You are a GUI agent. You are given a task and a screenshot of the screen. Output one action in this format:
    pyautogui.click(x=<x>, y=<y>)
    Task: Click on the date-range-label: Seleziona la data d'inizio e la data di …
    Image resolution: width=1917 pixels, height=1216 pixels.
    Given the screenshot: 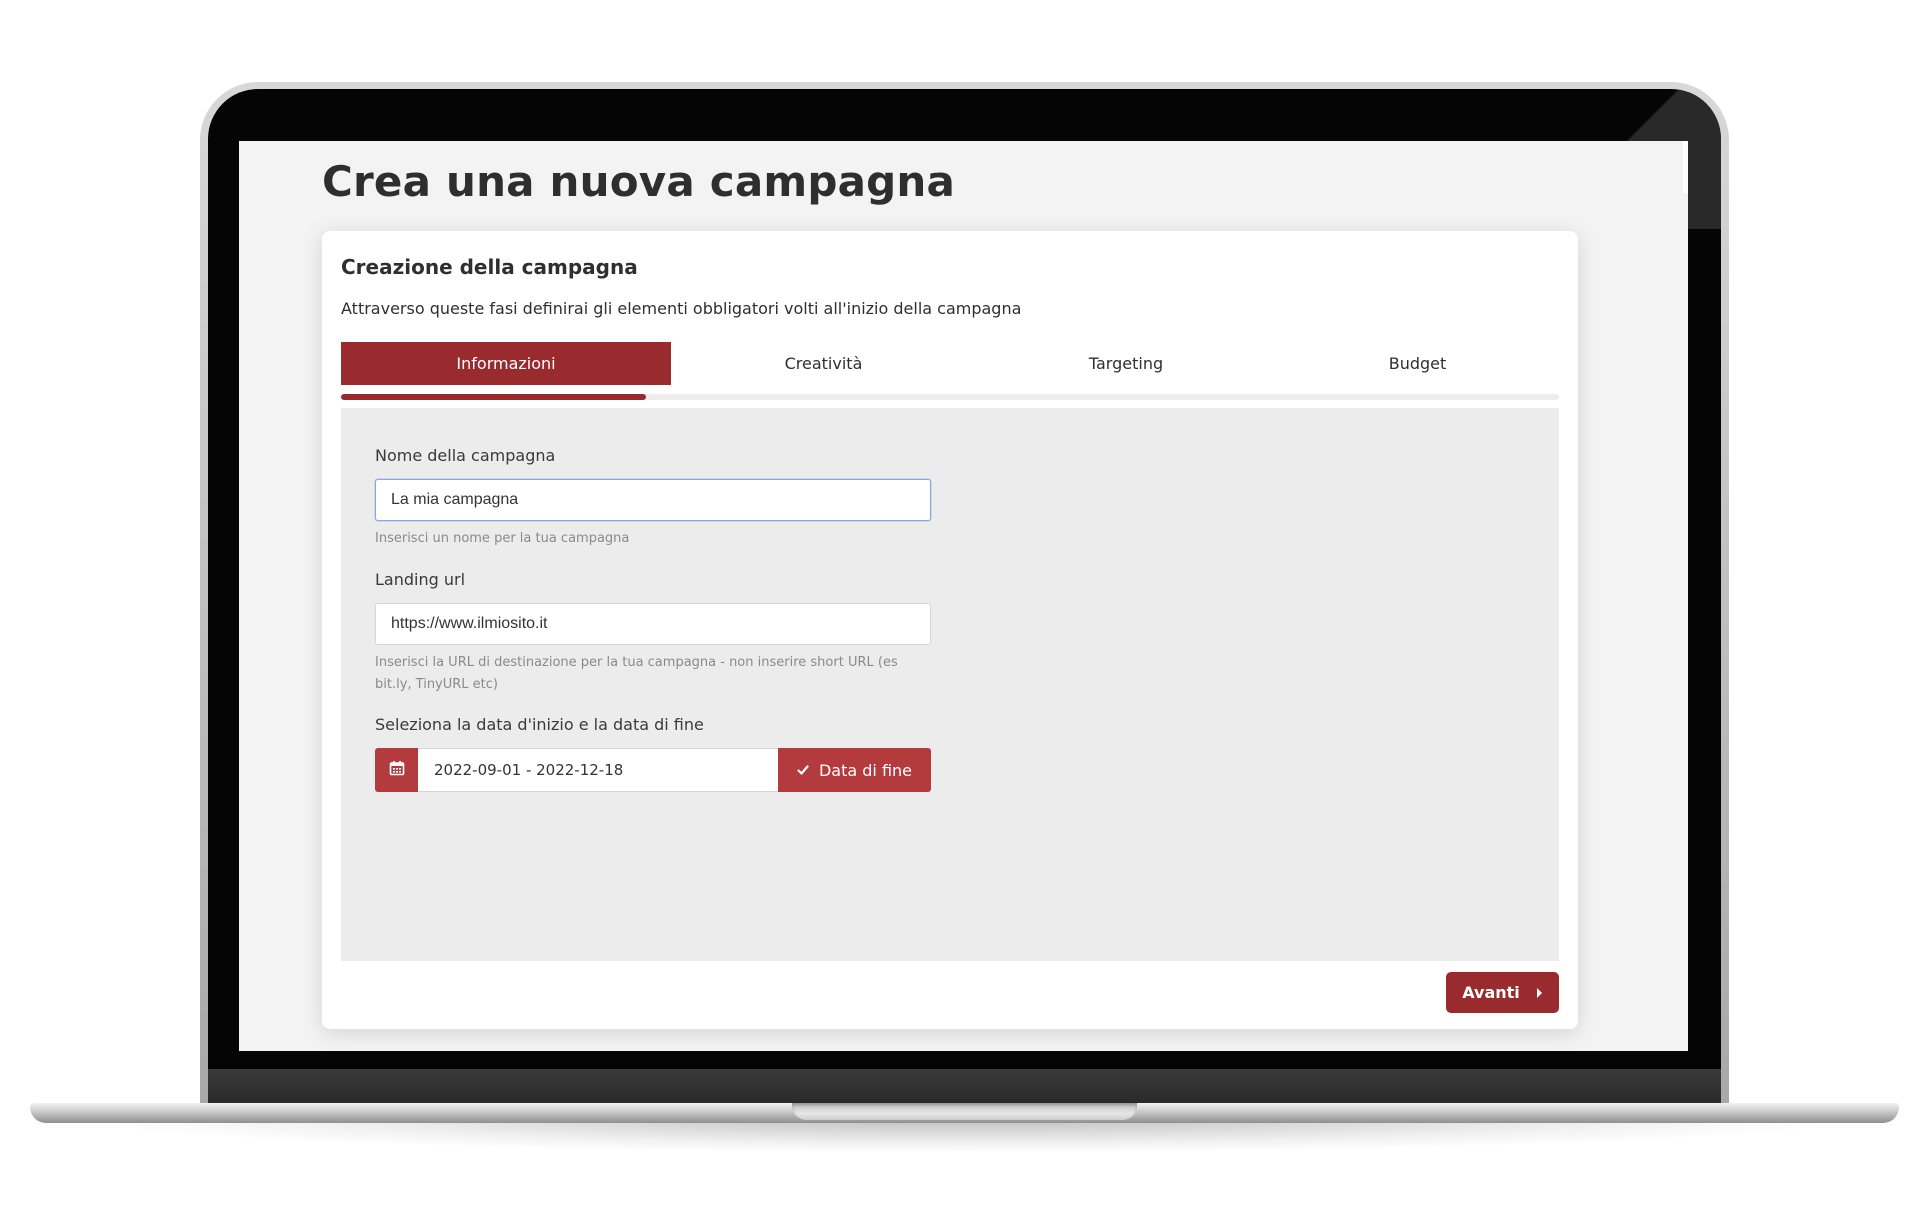 What is the action you would take?
    pyautogui.click(x=539, y=724)
    